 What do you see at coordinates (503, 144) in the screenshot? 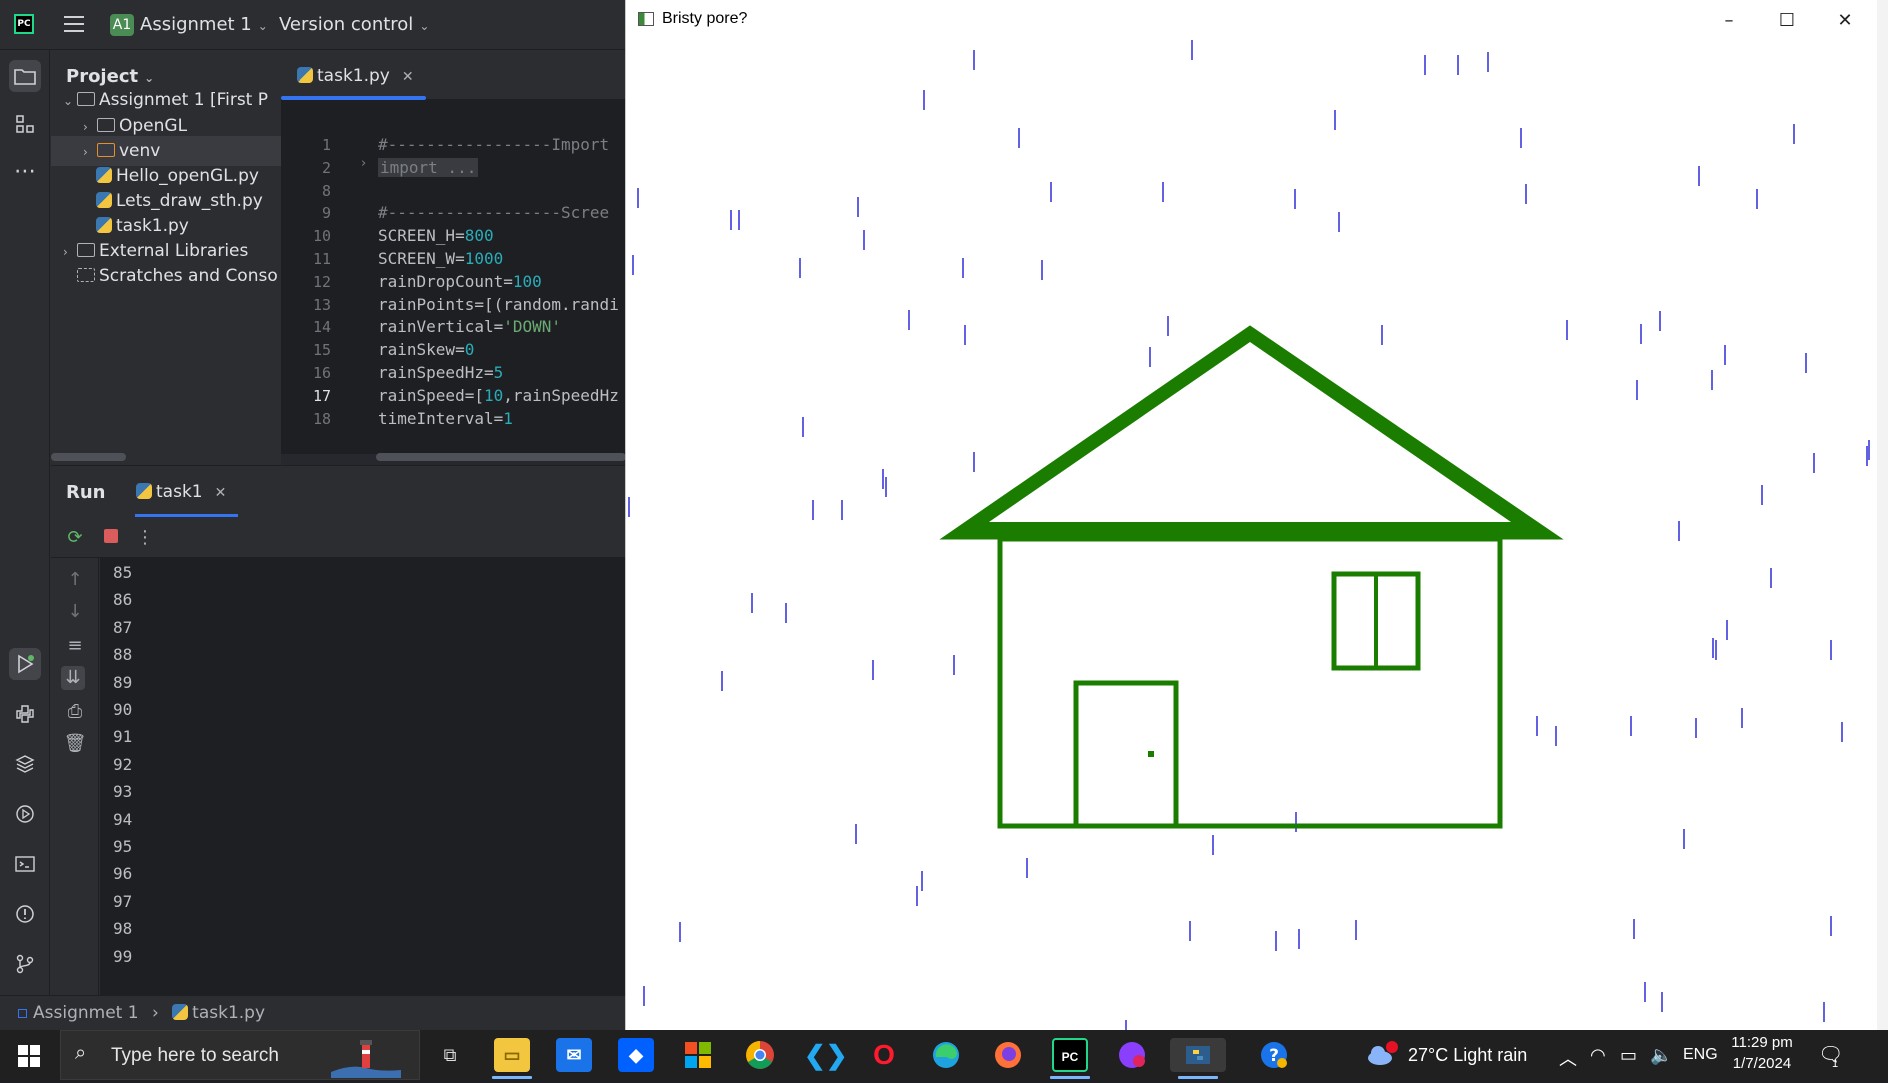
I see `code-line: #-----------------Import` at bounding box center [503, 144].